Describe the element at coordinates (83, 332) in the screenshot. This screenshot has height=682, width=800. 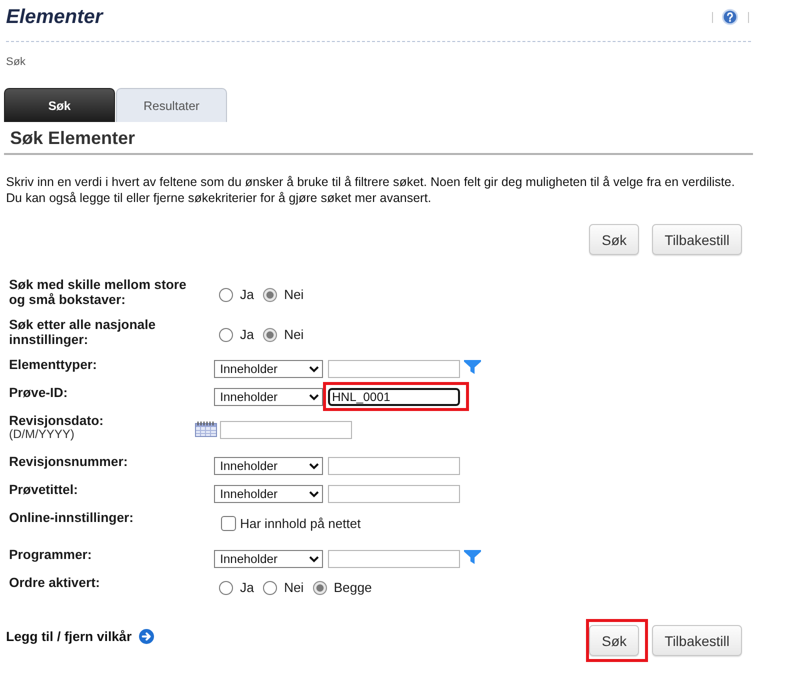
I see `field-label: Søk etter alle nasjonale innstillinger:` at that location.